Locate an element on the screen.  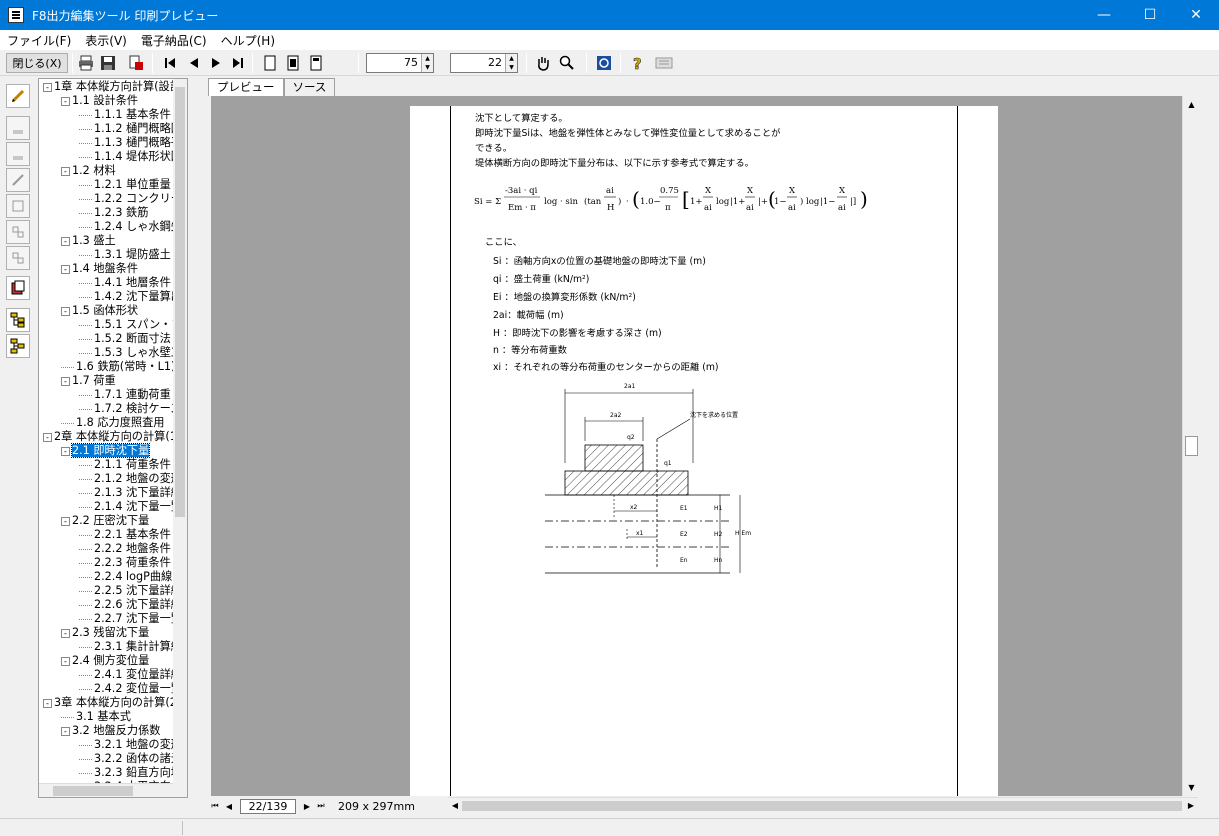
tree-item: 2.4.2 変位量一覧 is located at coordinates (130, 689).